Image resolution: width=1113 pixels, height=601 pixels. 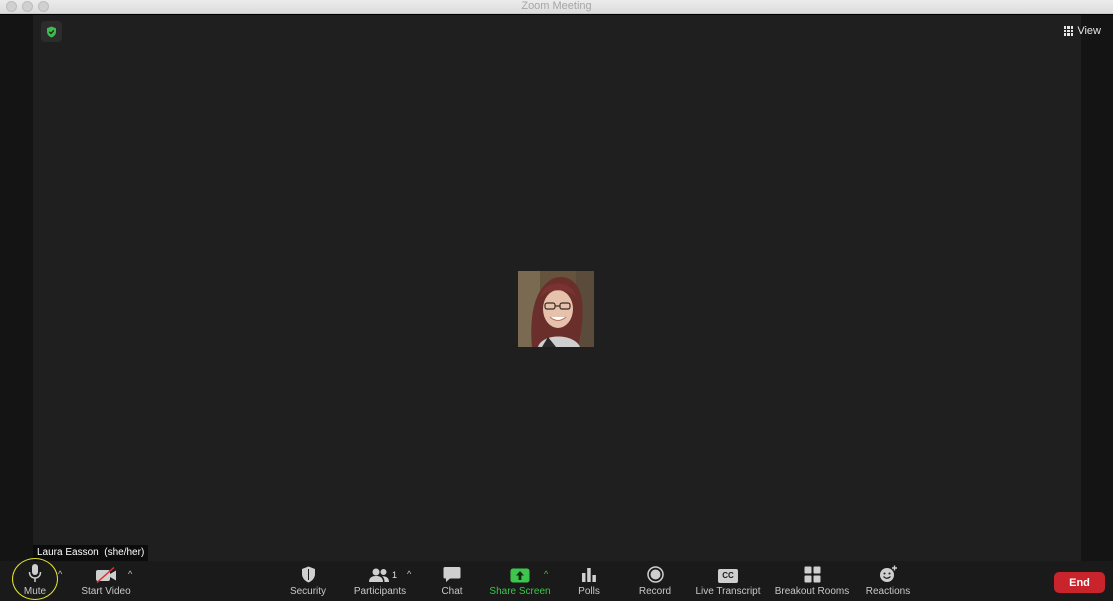 I want to click on view-button: View, so click(x=1082, y=31).